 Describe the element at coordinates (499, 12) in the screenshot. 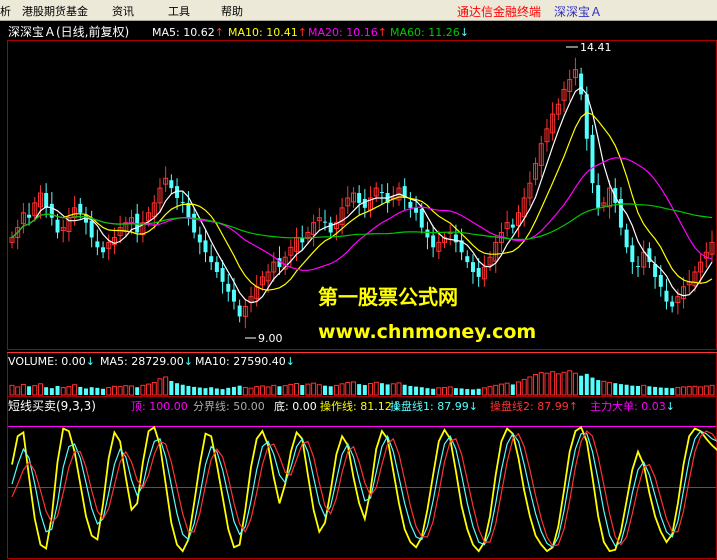

I see `app-title: 通达信金融终端` at that location.